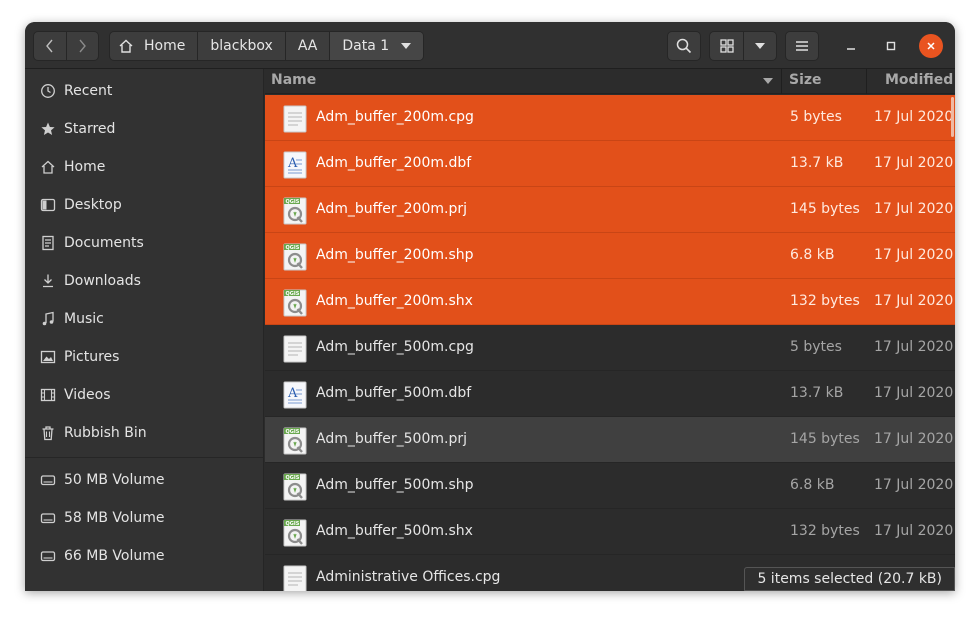 The height and width of the screenshot is (619, 980). I want to click on sidebar-item-label: Videos, so click(87, 395).